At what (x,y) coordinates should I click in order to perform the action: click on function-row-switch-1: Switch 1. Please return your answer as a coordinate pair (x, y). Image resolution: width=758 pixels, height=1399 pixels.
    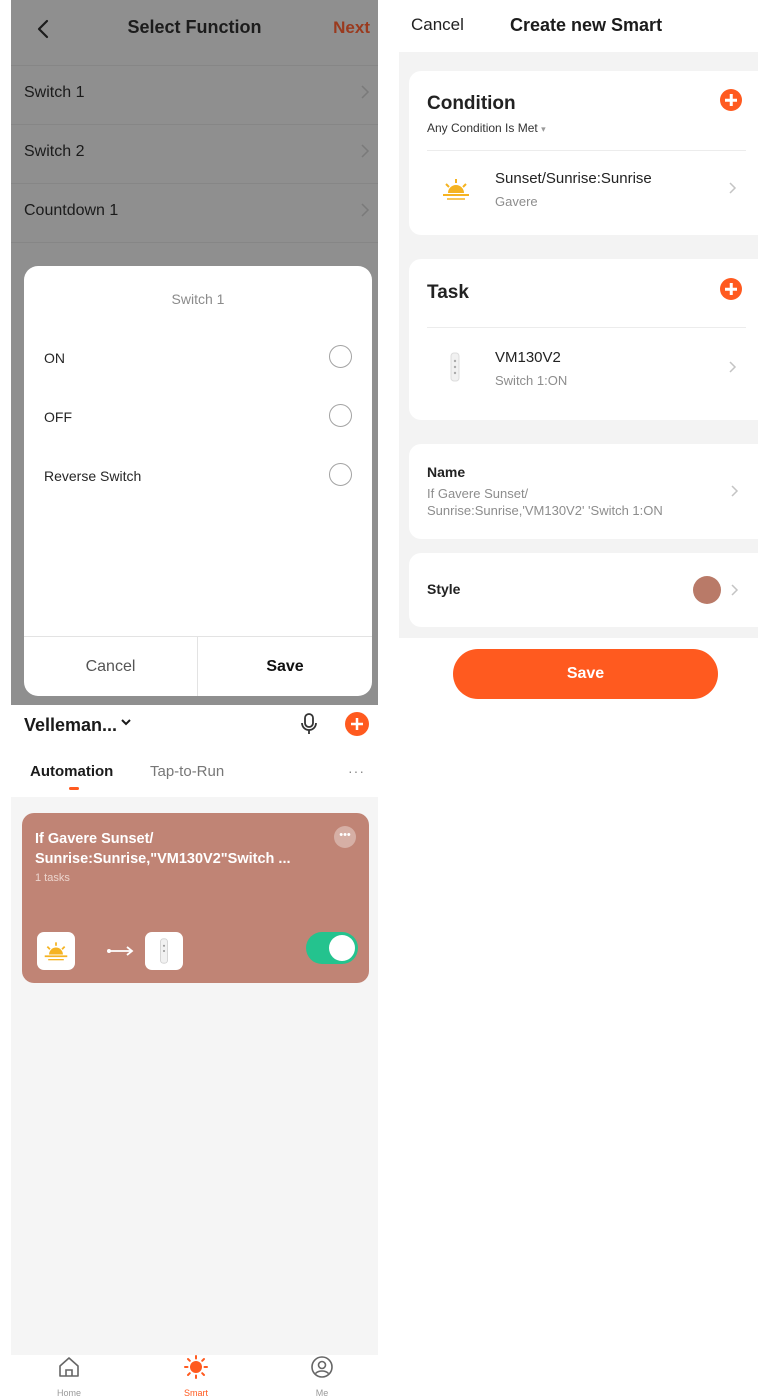
    Looking at the image, I should click on (194, 94).